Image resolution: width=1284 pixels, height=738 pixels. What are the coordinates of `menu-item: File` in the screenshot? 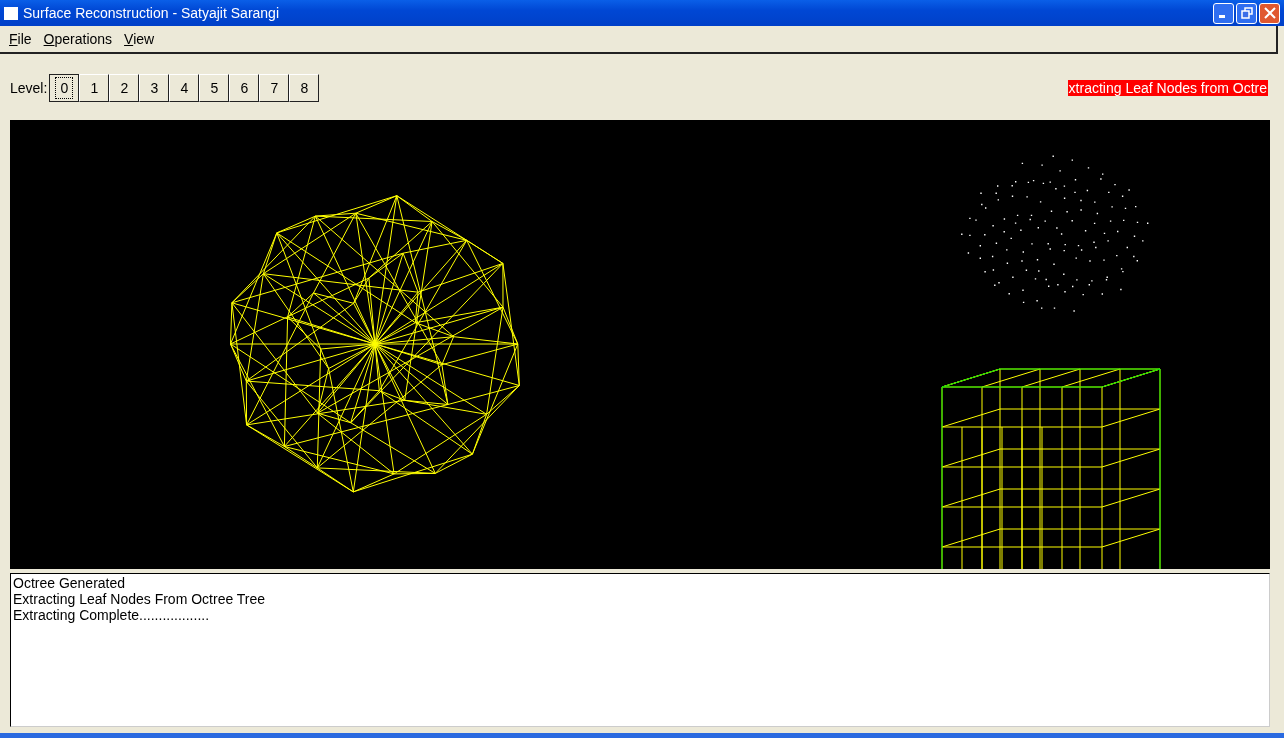 It's located at (20, 39).